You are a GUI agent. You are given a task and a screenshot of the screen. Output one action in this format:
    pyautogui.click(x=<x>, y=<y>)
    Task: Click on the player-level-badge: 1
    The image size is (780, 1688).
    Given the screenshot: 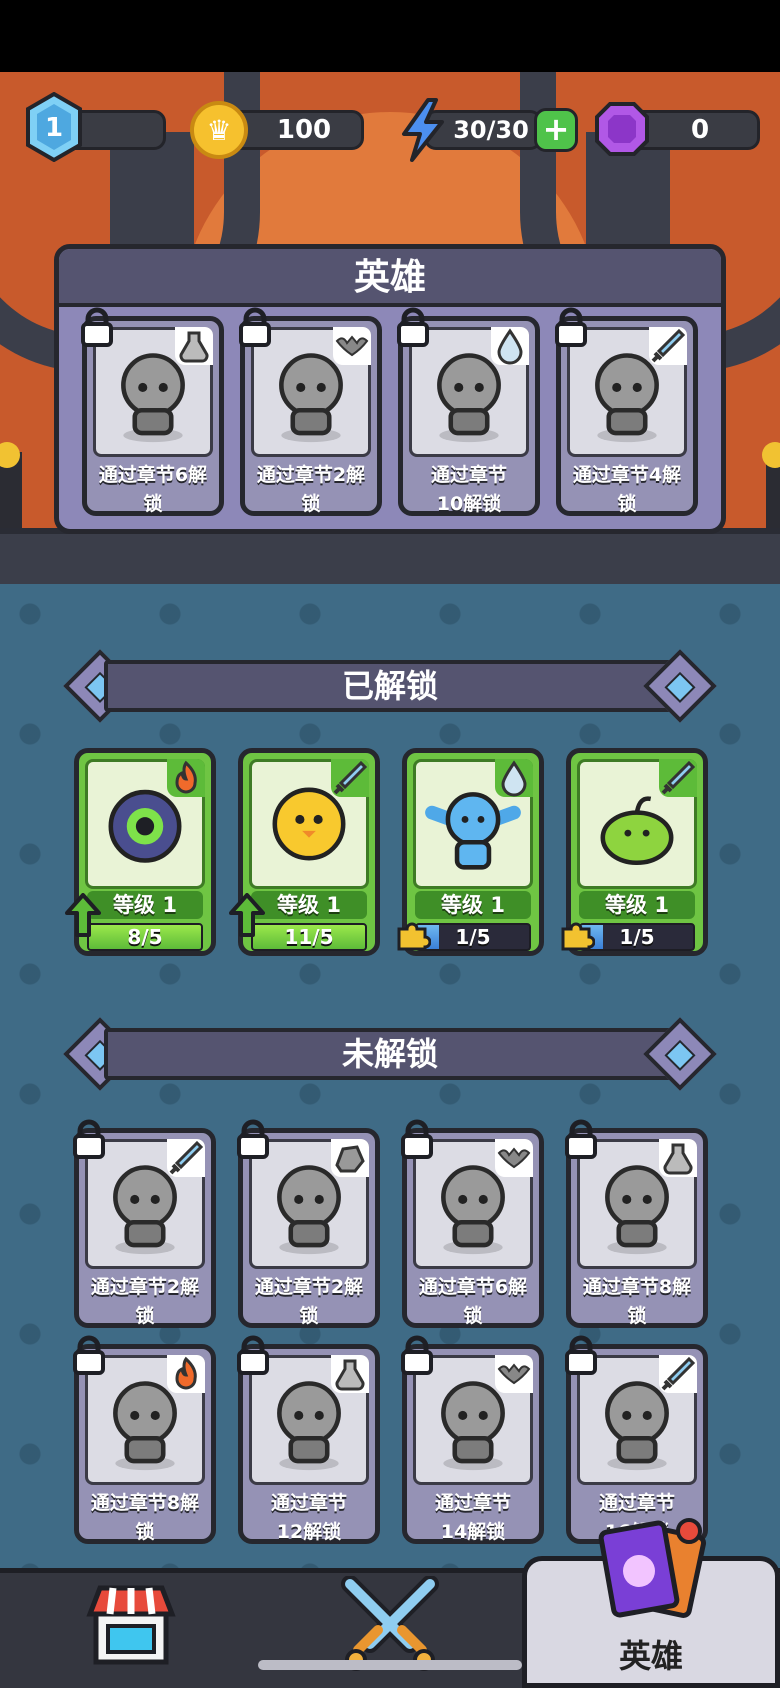 What is the action you would take?
    pyautogui.click(x=54, y=127)
    